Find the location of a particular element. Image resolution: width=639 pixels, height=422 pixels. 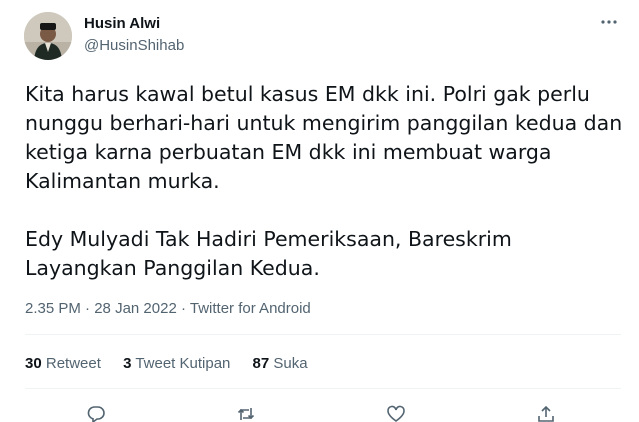

retweets-stat: 30 Retweet is located at coordinates (63, 364).